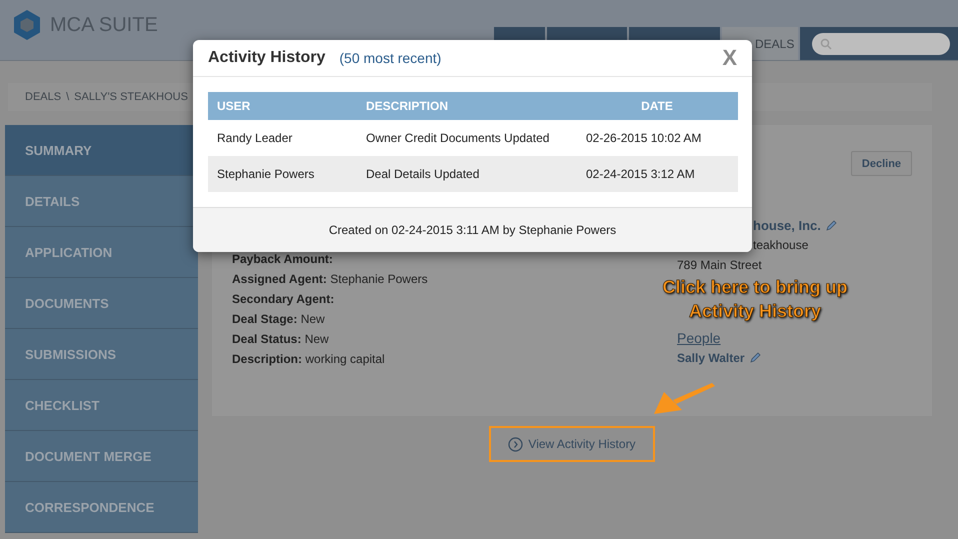  What do you see at coordinates (407, 106) in the screenshot?
I see `column-header: DESCRIPTION` at bounding box center [407, 106].